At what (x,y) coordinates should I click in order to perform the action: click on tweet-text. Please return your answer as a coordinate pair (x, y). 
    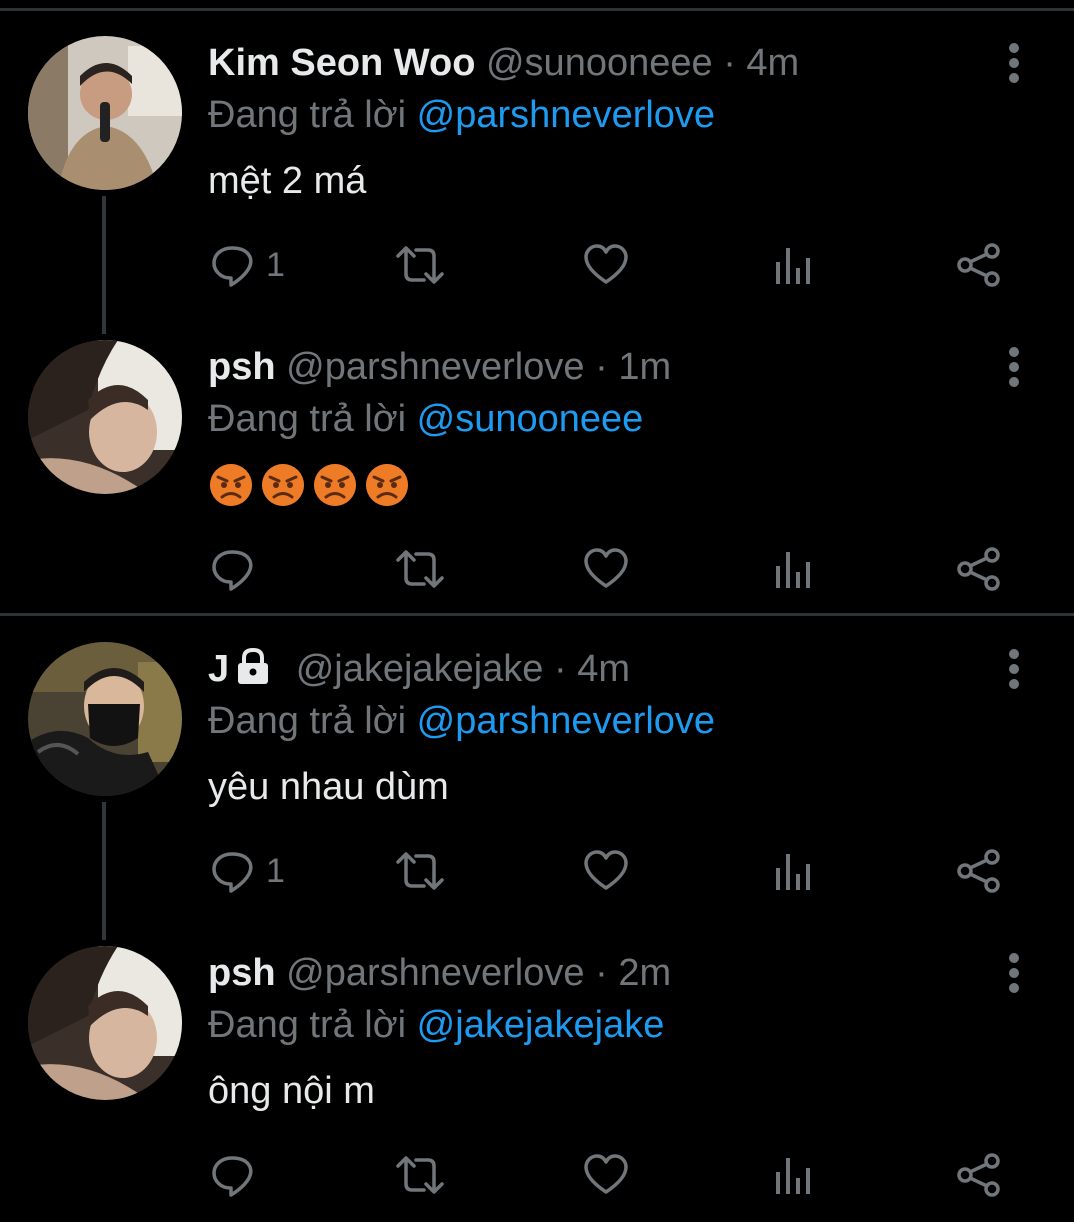
    Looking at the image, I should click on (312, 490).